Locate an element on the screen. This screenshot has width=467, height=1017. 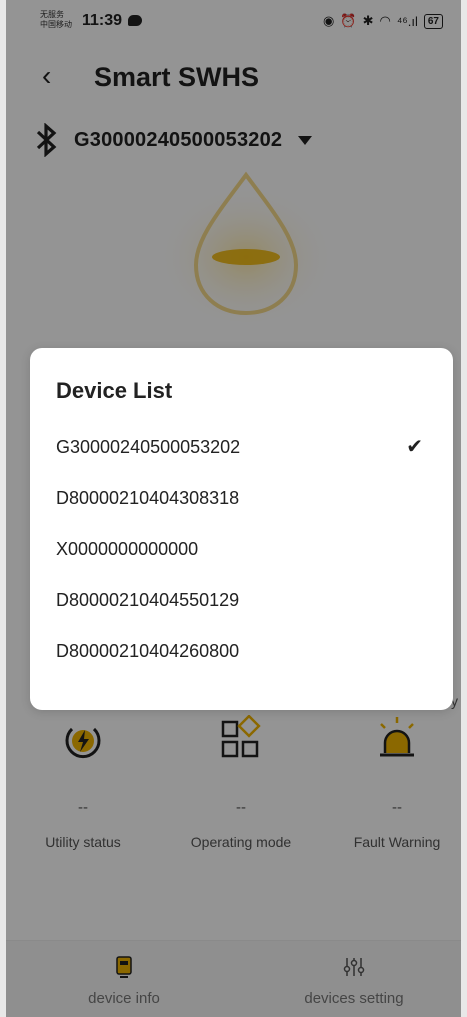
device-list-item-id: D80000210404550129 is located at coordinates (148, 600).